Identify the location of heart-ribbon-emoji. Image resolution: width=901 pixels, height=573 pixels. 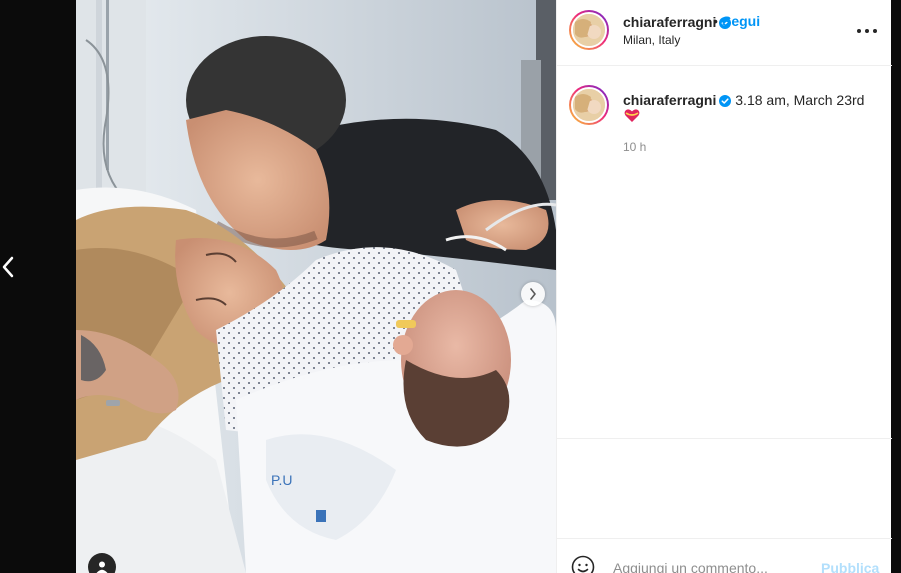
(632, 115).